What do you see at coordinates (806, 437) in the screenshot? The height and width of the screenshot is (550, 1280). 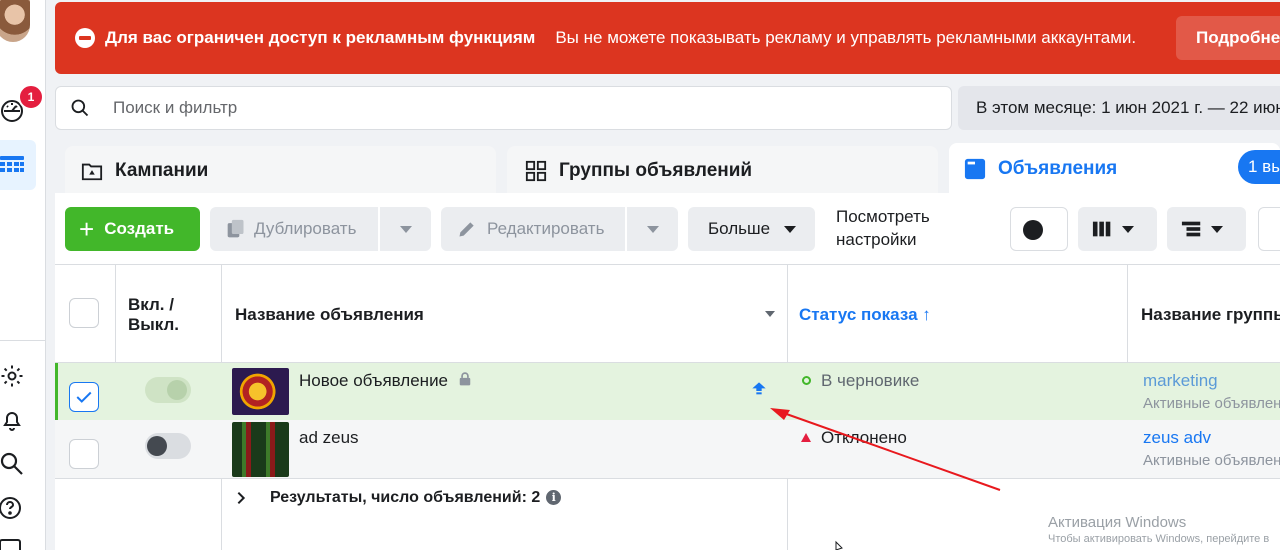 I see `rejected-status-icon` at bounding box center [806, 437].